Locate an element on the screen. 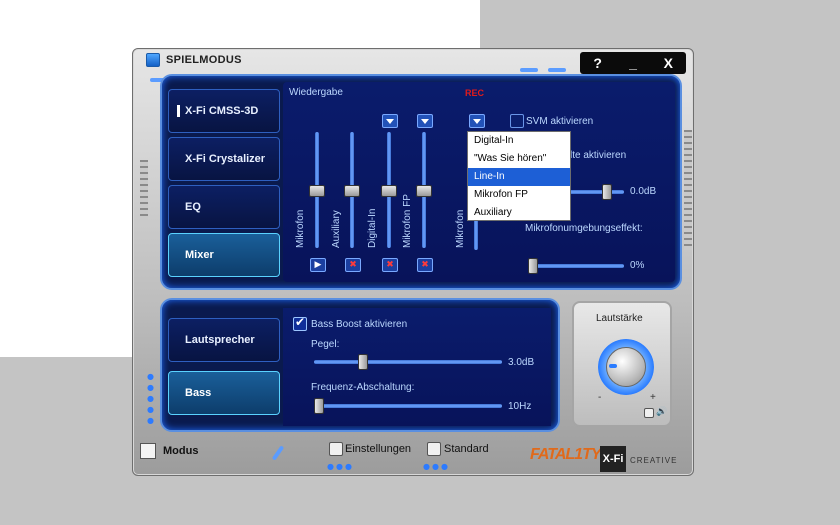  standard-checkbox is located at coordinates (434, 449).